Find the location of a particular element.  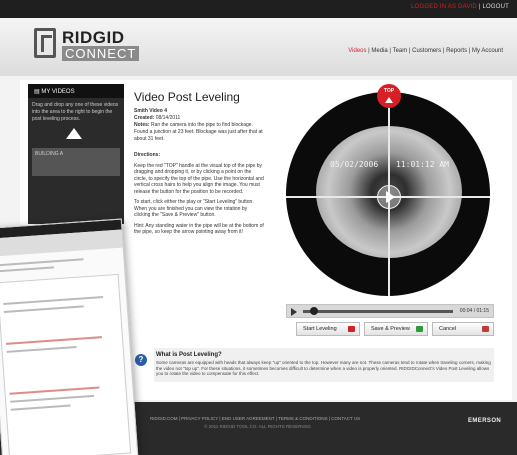

top-handle: TOP is located at coordinates (389, 96).